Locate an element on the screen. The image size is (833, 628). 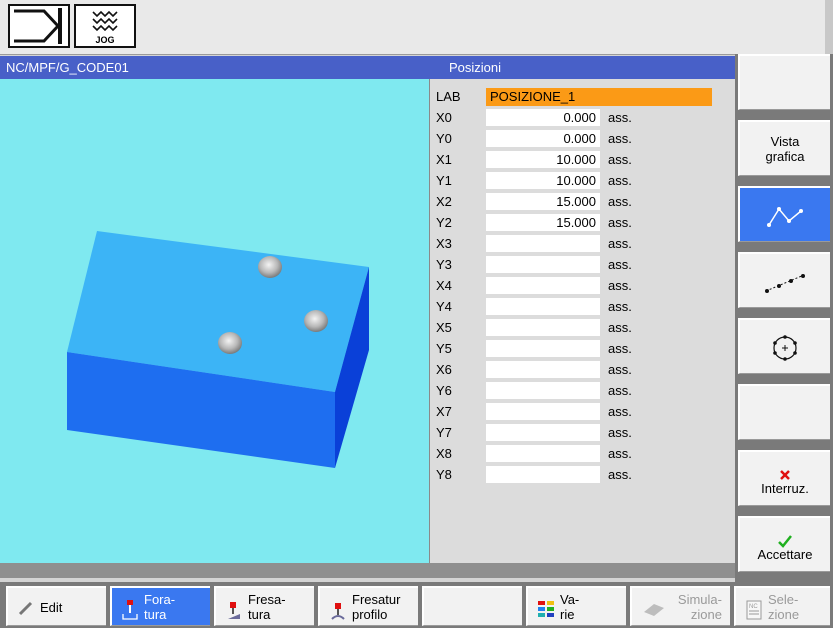
param-row: X8 ass. is located at coordinates (582, 453).